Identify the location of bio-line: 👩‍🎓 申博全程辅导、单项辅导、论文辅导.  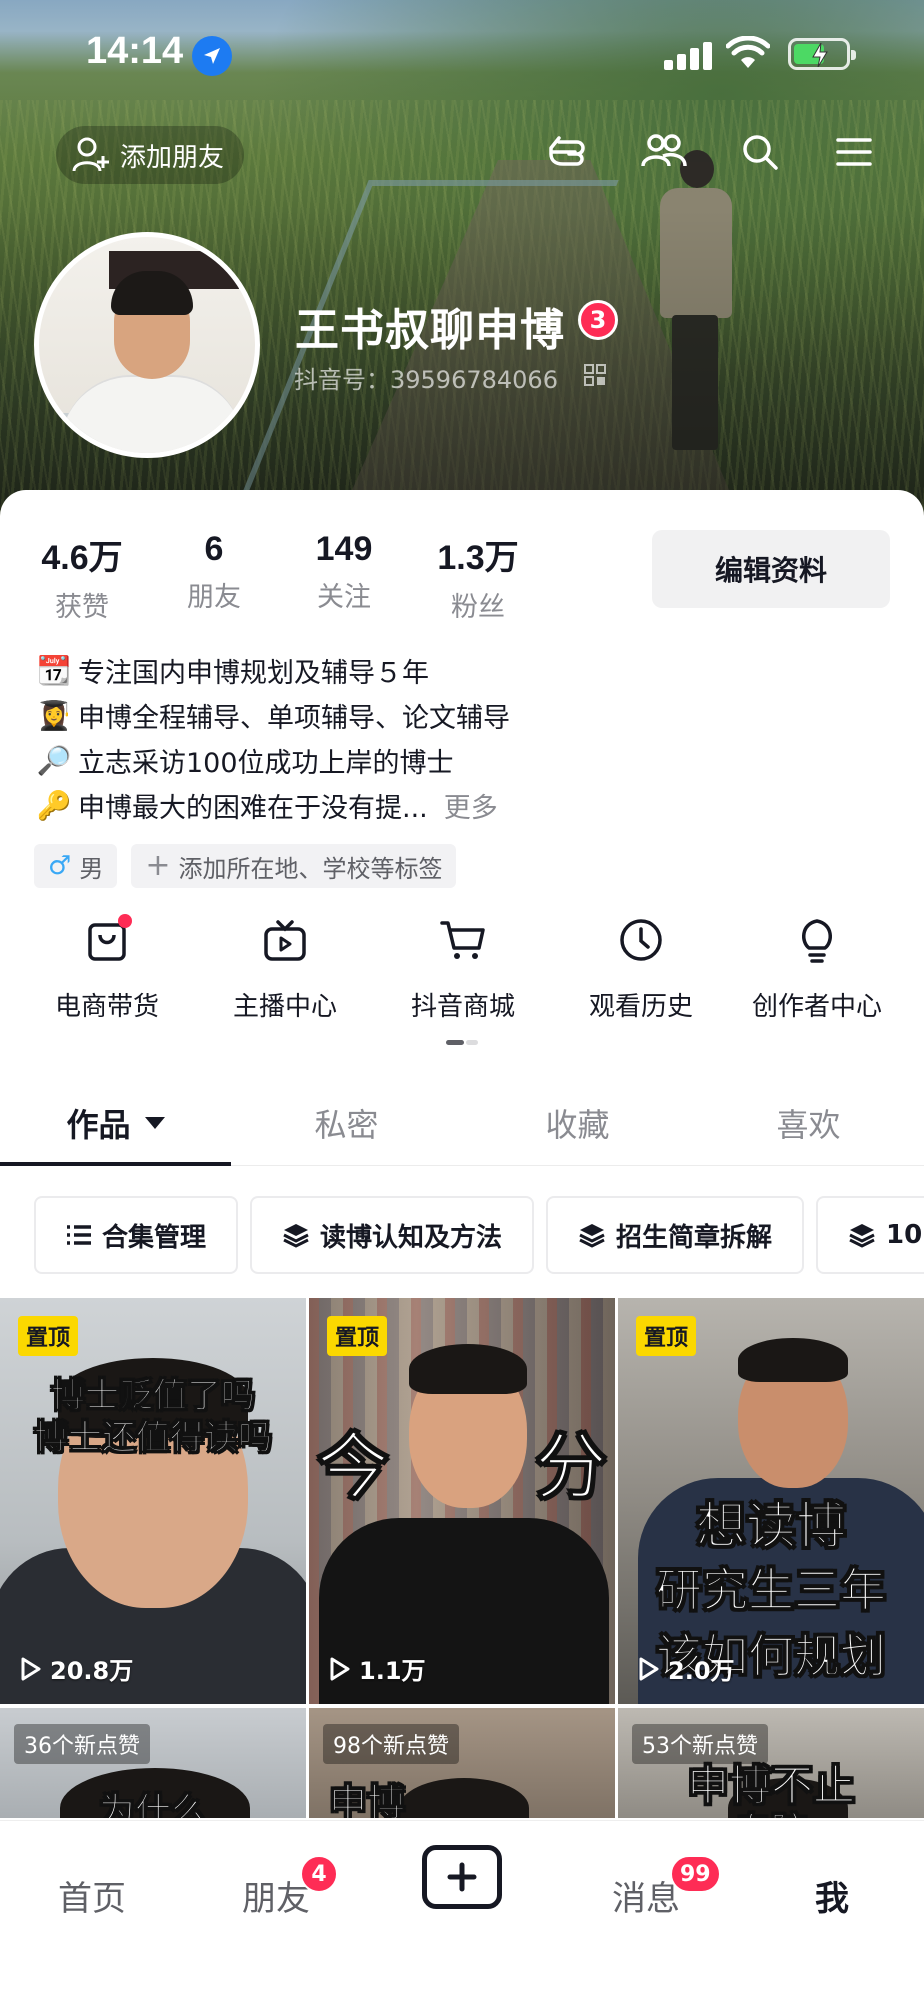
(464, 715).